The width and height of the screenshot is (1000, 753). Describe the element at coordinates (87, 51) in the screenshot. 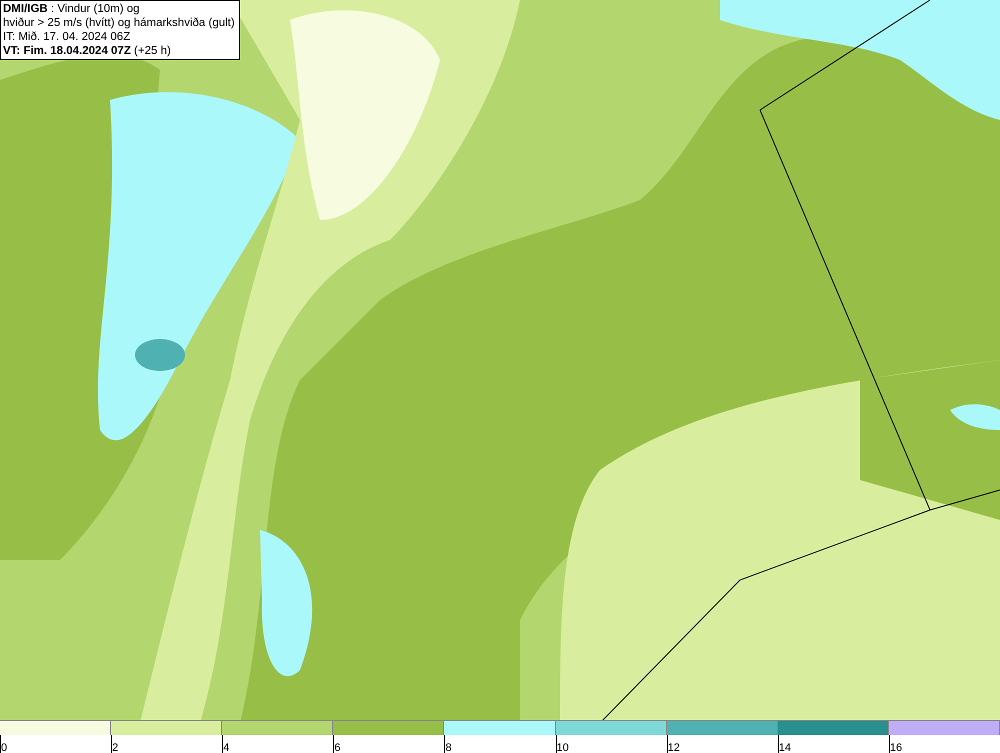

I see `info-text: VT: Fim. 18.04.2024 07Z (+25 h)` at that location.